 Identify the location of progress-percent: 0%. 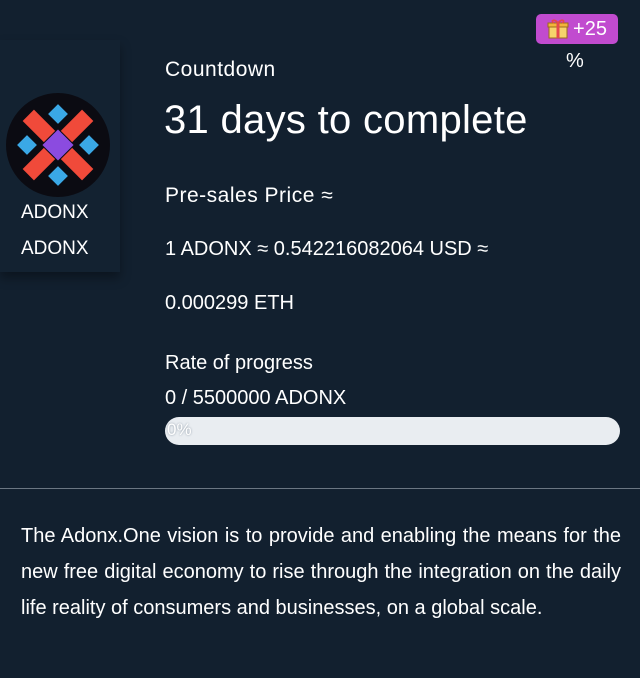
(179, 429).